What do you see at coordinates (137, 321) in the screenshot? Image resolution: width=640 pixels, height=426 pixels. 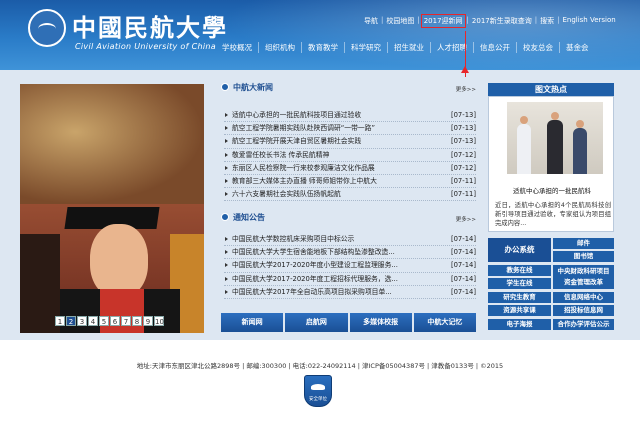 I see `slider-page-8: 8` at bounding box center [137, 321].